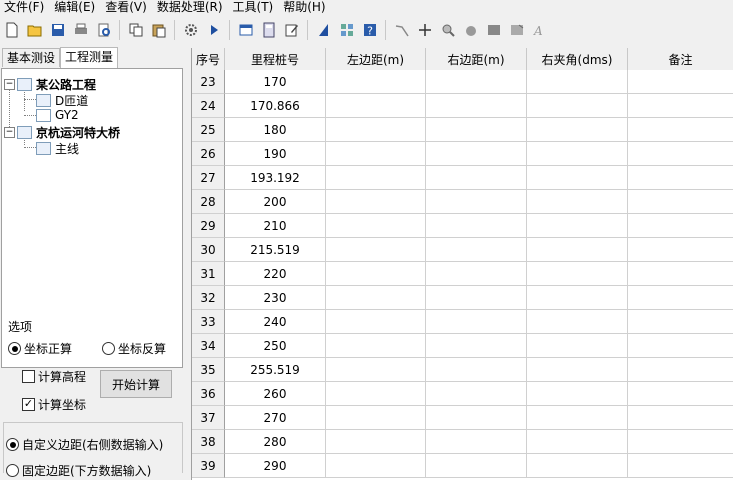  Describe the element at coordinates (214, 30) in the screenshot. I see `run-icon` at that location.